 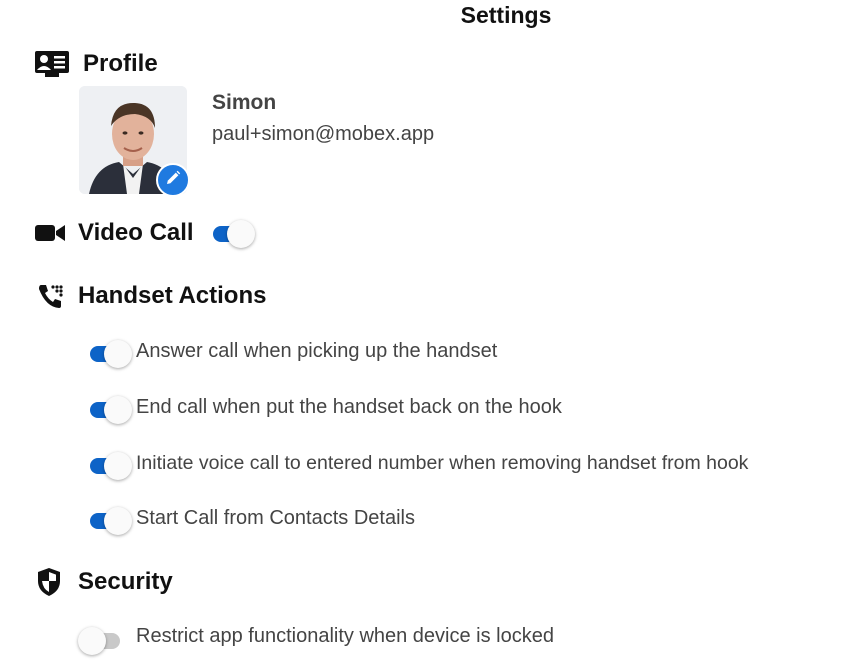 What do you see at coordinates (110, 354) in the screenshot?
I see `answer-call-toggle` at bounding box center [110, 354].